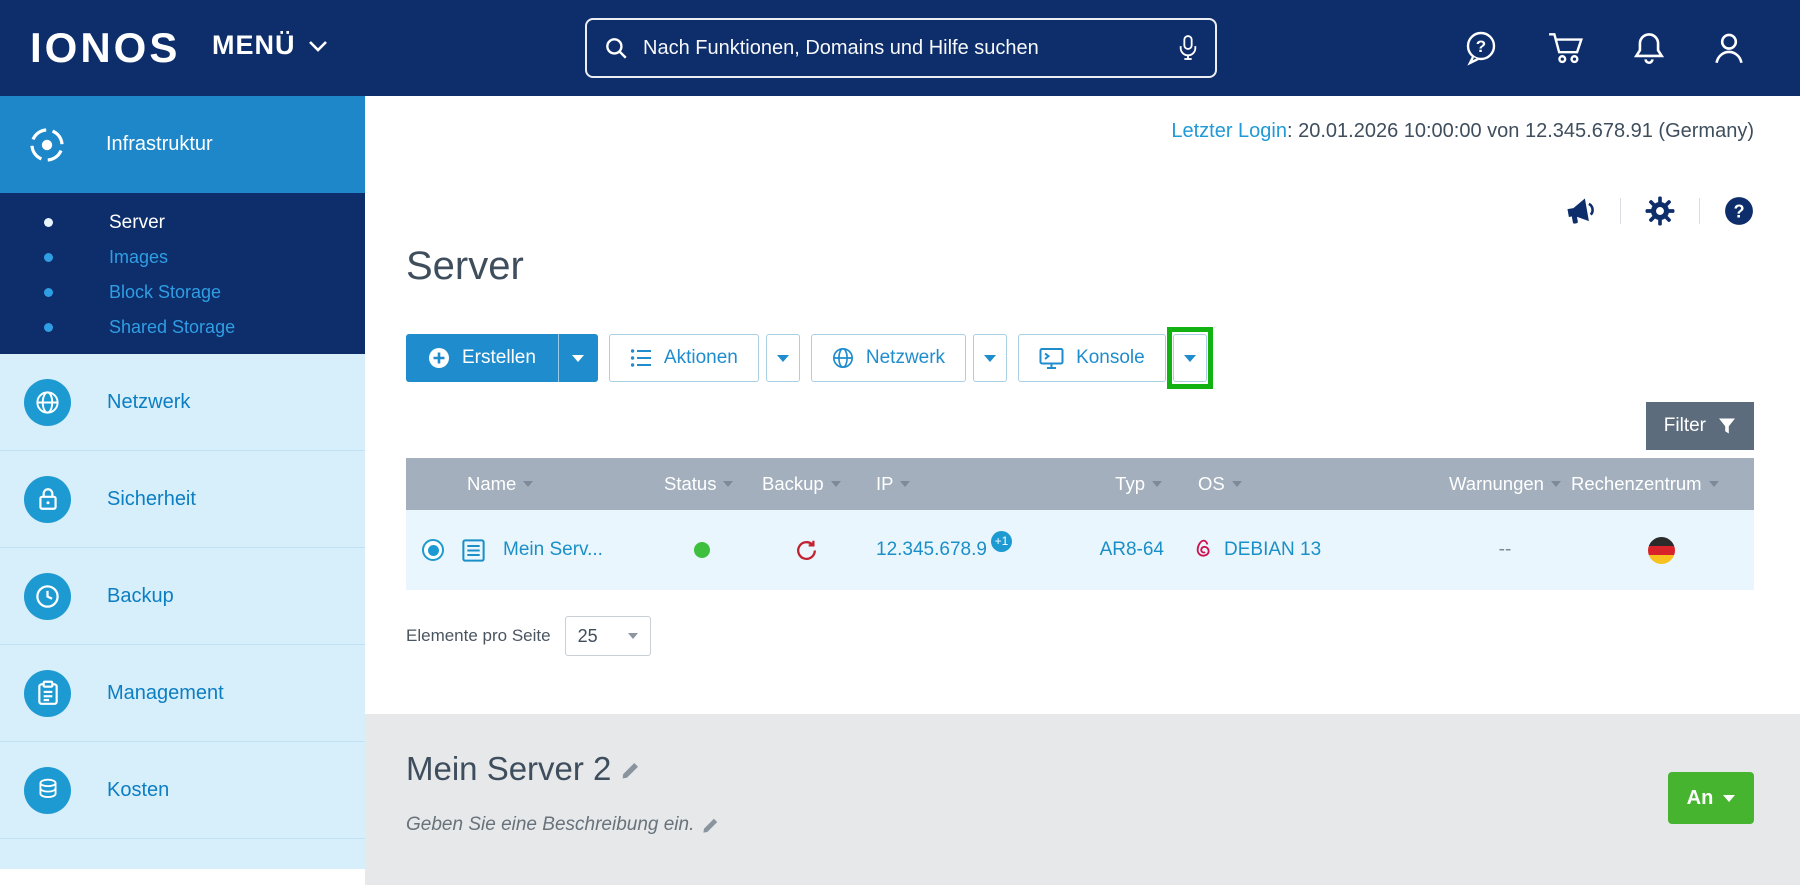 The width and height of the screenshot is (1800, 885). What do you see at coordinates (482, 358) in the screenshot?
I see `create-button: Erstellen` at bounding box center [482, 358].